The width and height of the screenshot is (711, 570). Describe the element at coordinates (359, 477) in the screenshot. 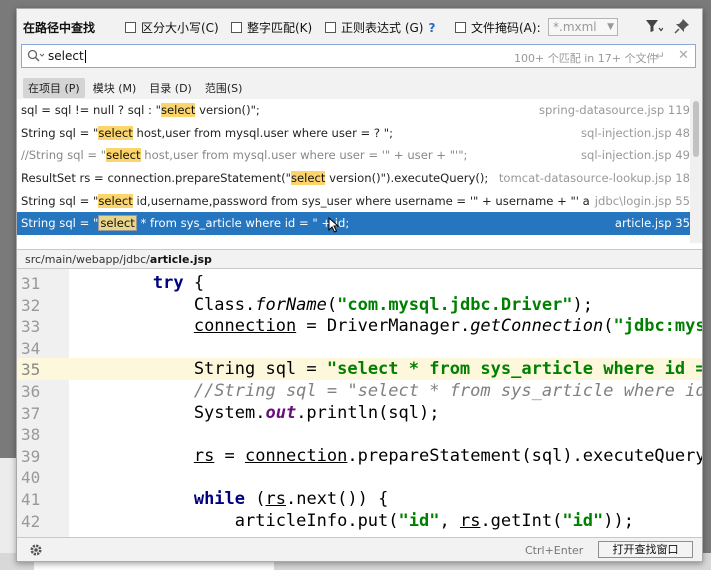

I see `code-line: 40` at that location.